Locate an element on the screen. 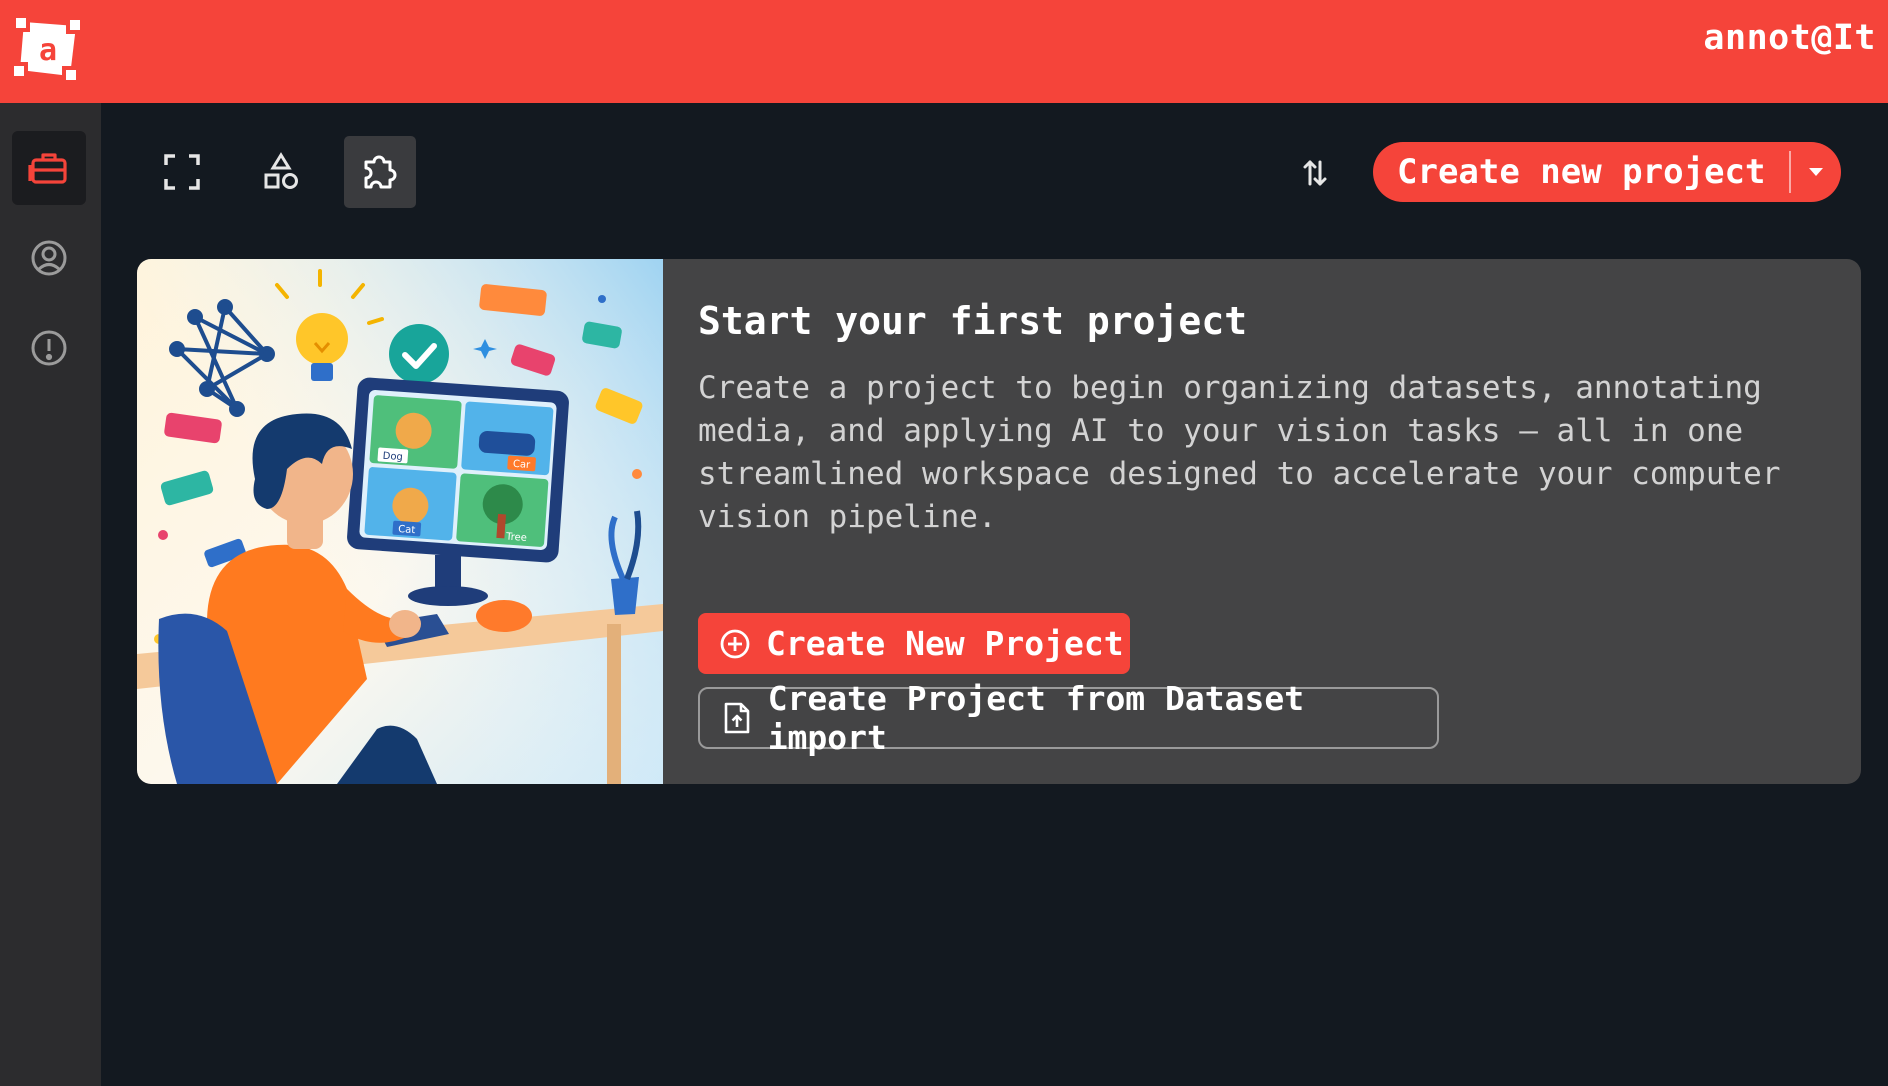  empty-state-illustration: Dog Car Cat Tree is located at coordinates (400, 521).